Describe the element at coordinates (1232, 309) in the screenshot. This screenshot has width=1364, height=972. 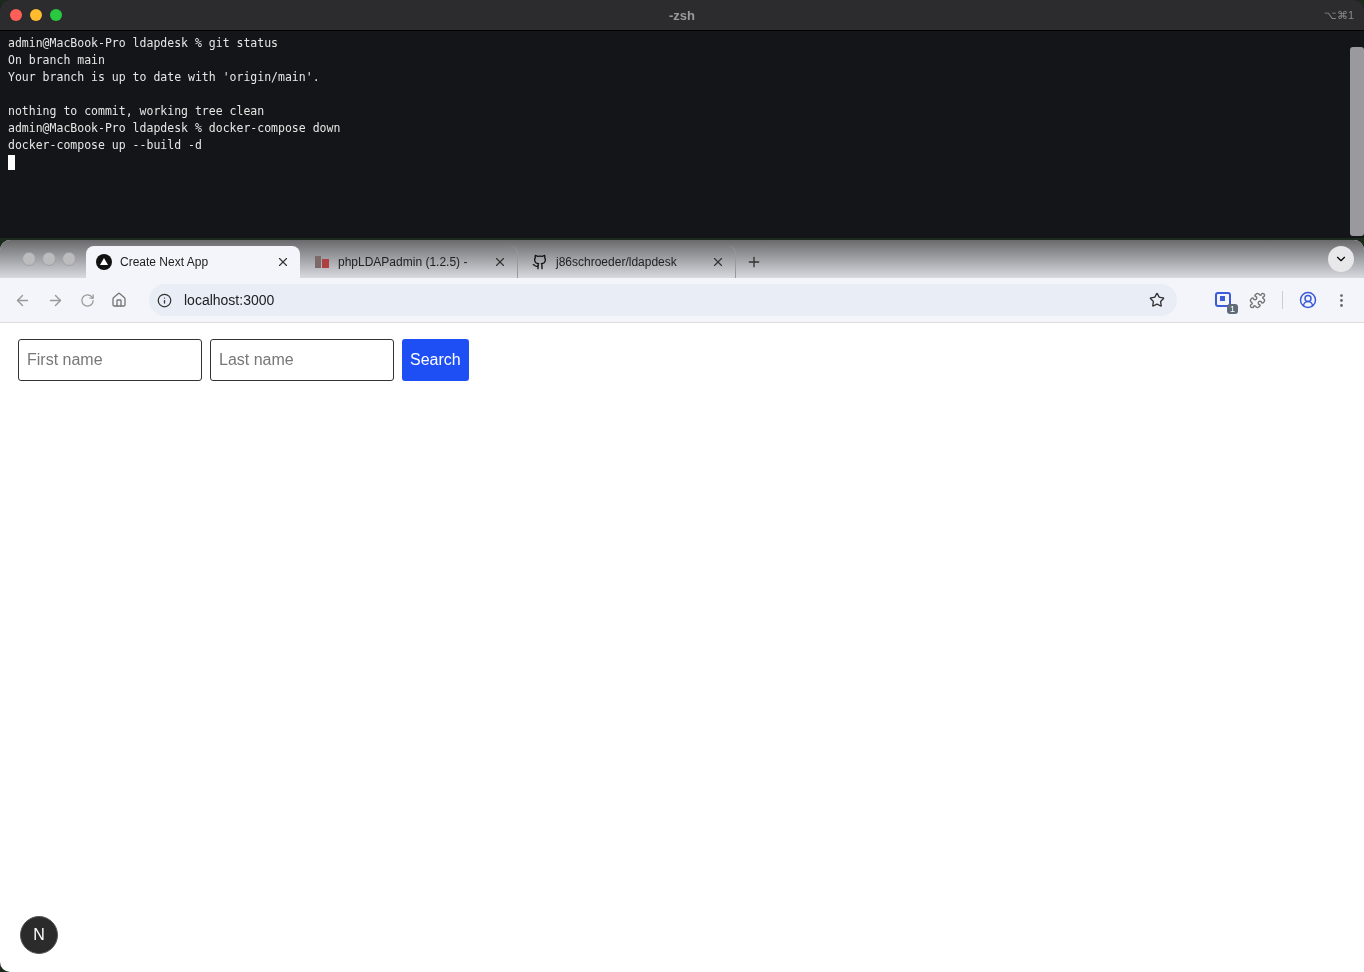
I see `count-badge: 1` at that location.